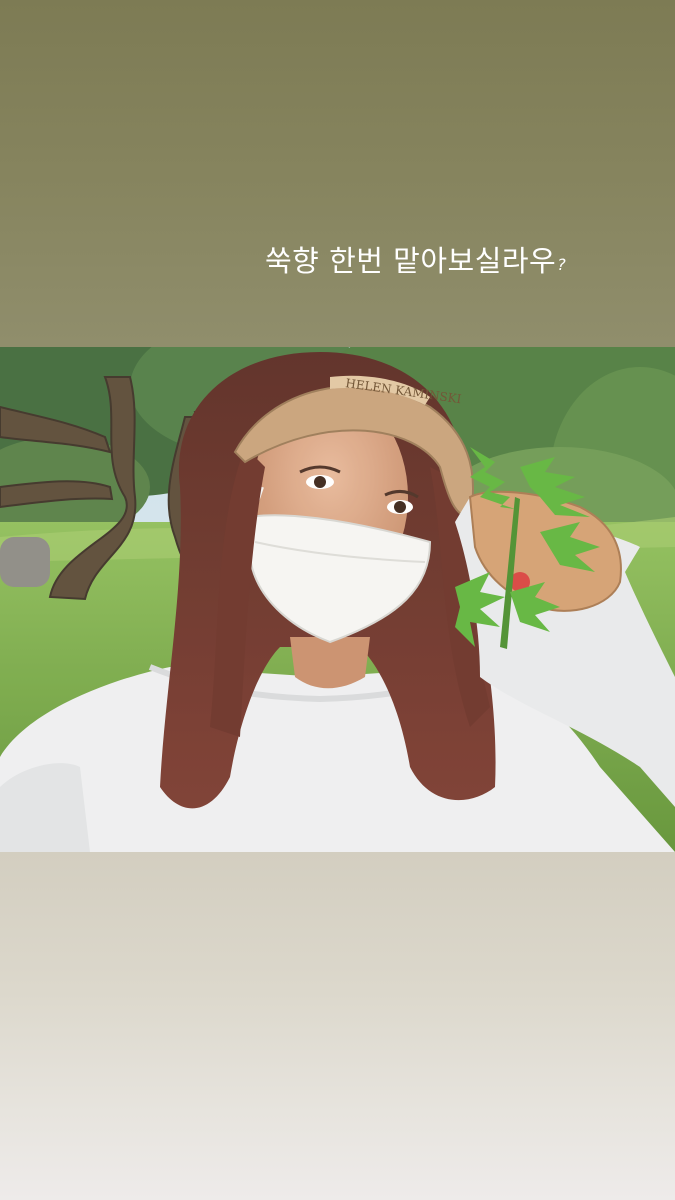  I want to click on story-caption: 쑥향 한번 맡아보실라우?, so click(415, 263).